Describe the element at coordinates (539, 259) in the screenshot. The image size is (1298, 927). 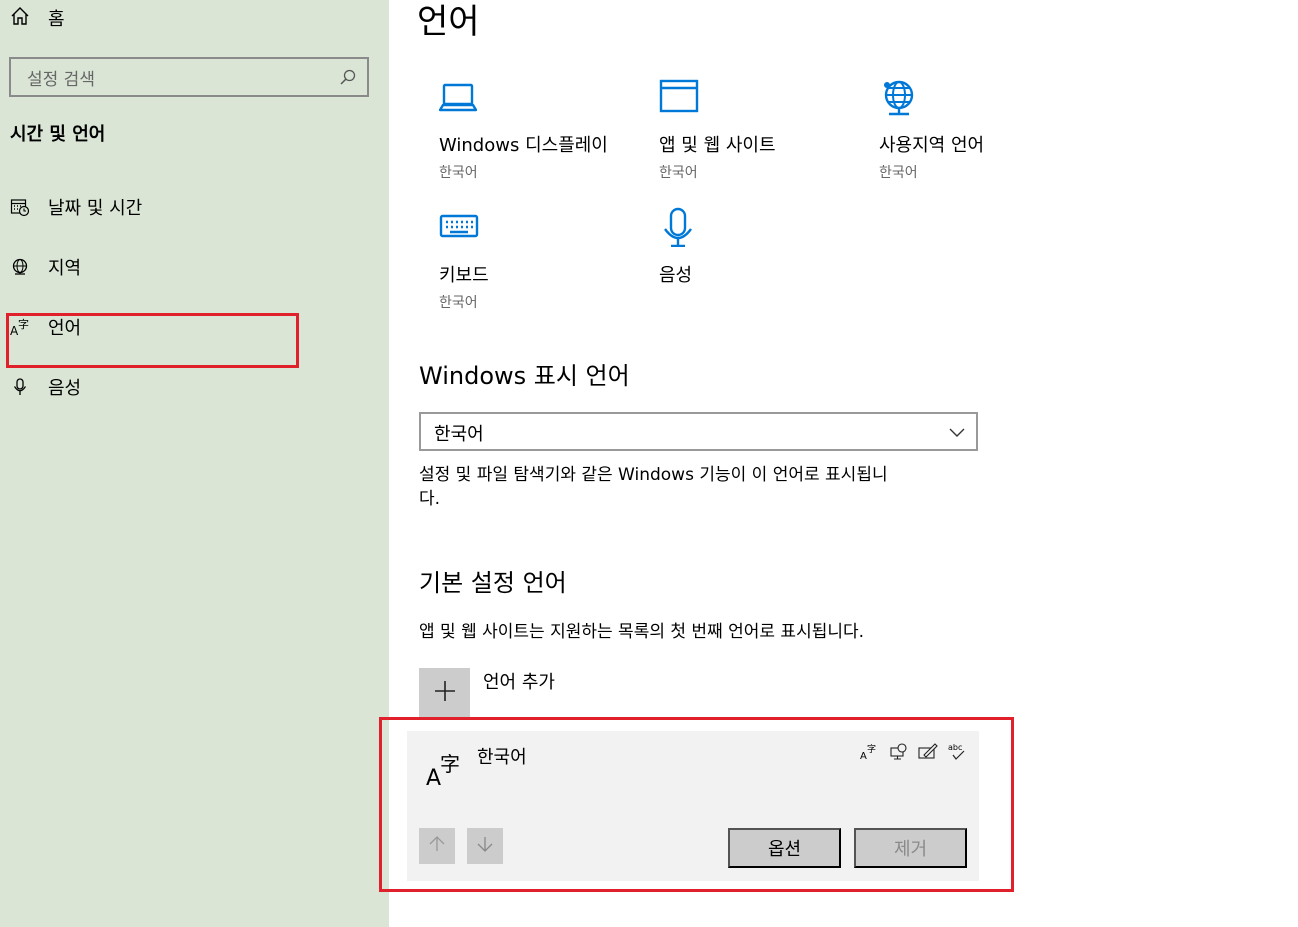
I see `tile-keyboard: 키보드 한국어` at that location.